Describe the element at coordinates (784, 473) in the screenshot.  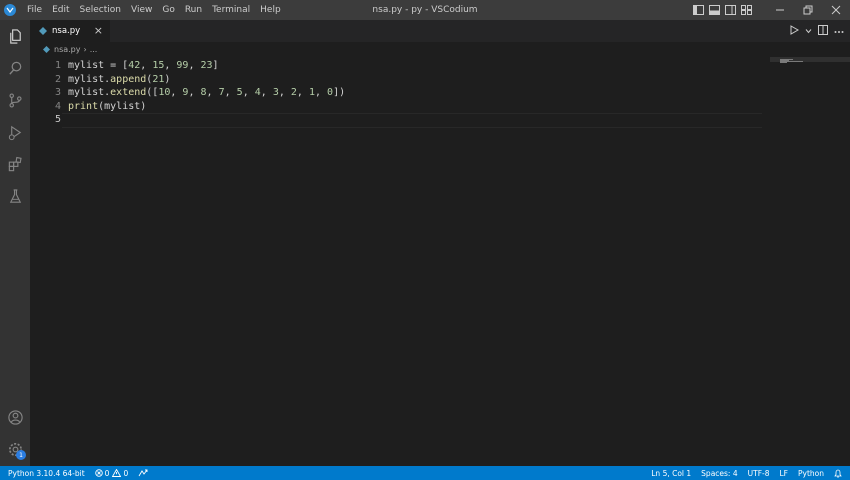
I see `end-of-line: LF` at that location.